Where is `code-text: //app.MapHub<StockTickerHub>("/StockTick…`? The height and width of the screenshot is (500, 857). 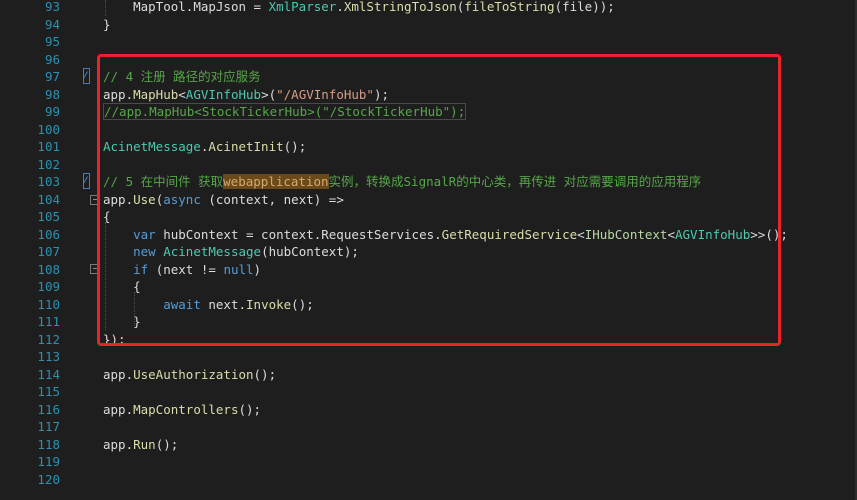 code-text: //app.MapHub<StockTickerHub>("/StockTick… is located at coordinates (285, 112).